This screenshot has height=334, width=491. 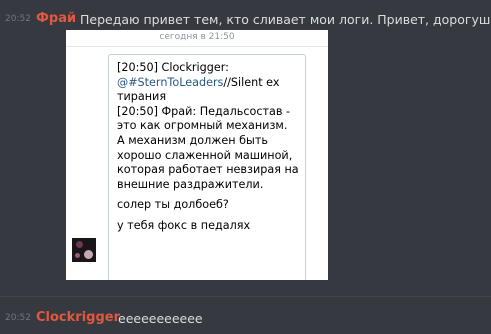 What do you see at coordinates (184, 225) in the screenshot?
I see `reply-line: у тебя фокс в педалях` at bounding box center [184, 225].